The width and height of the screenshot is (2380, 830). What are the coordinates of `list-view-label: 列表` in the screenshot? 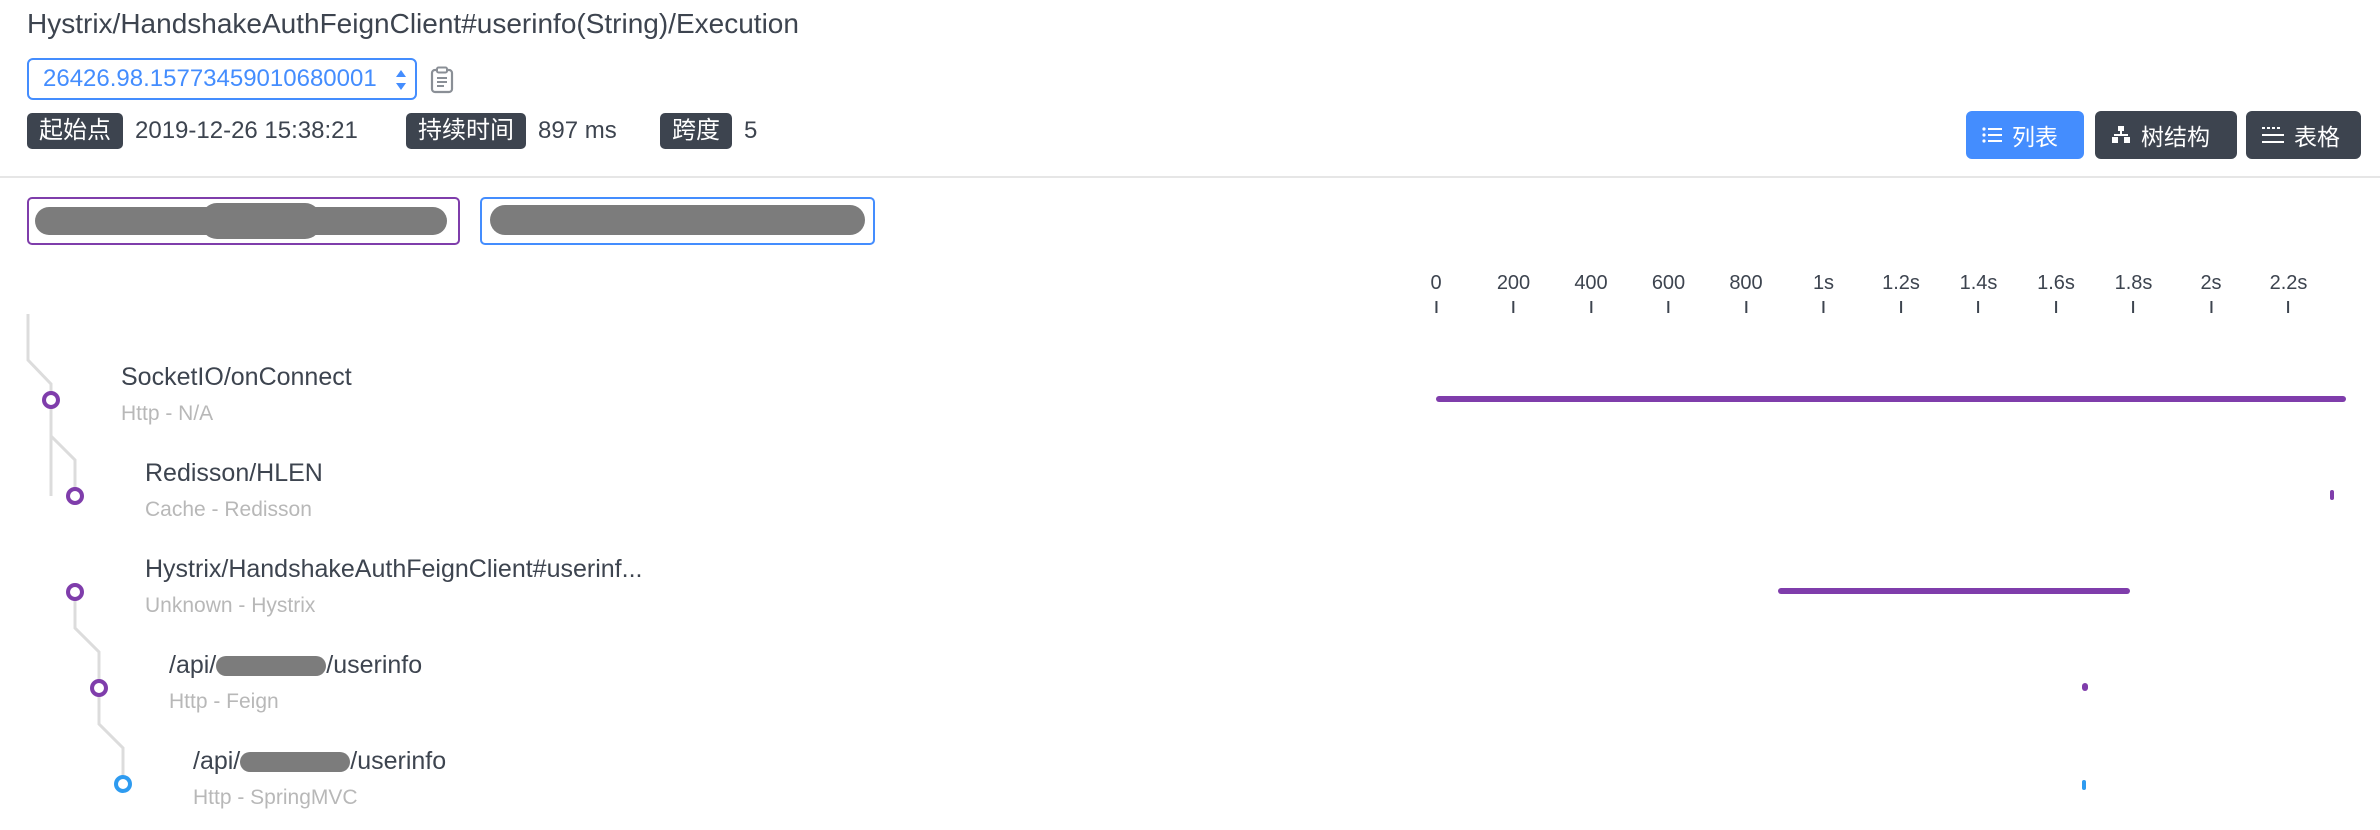 It's located at (2035, 137).